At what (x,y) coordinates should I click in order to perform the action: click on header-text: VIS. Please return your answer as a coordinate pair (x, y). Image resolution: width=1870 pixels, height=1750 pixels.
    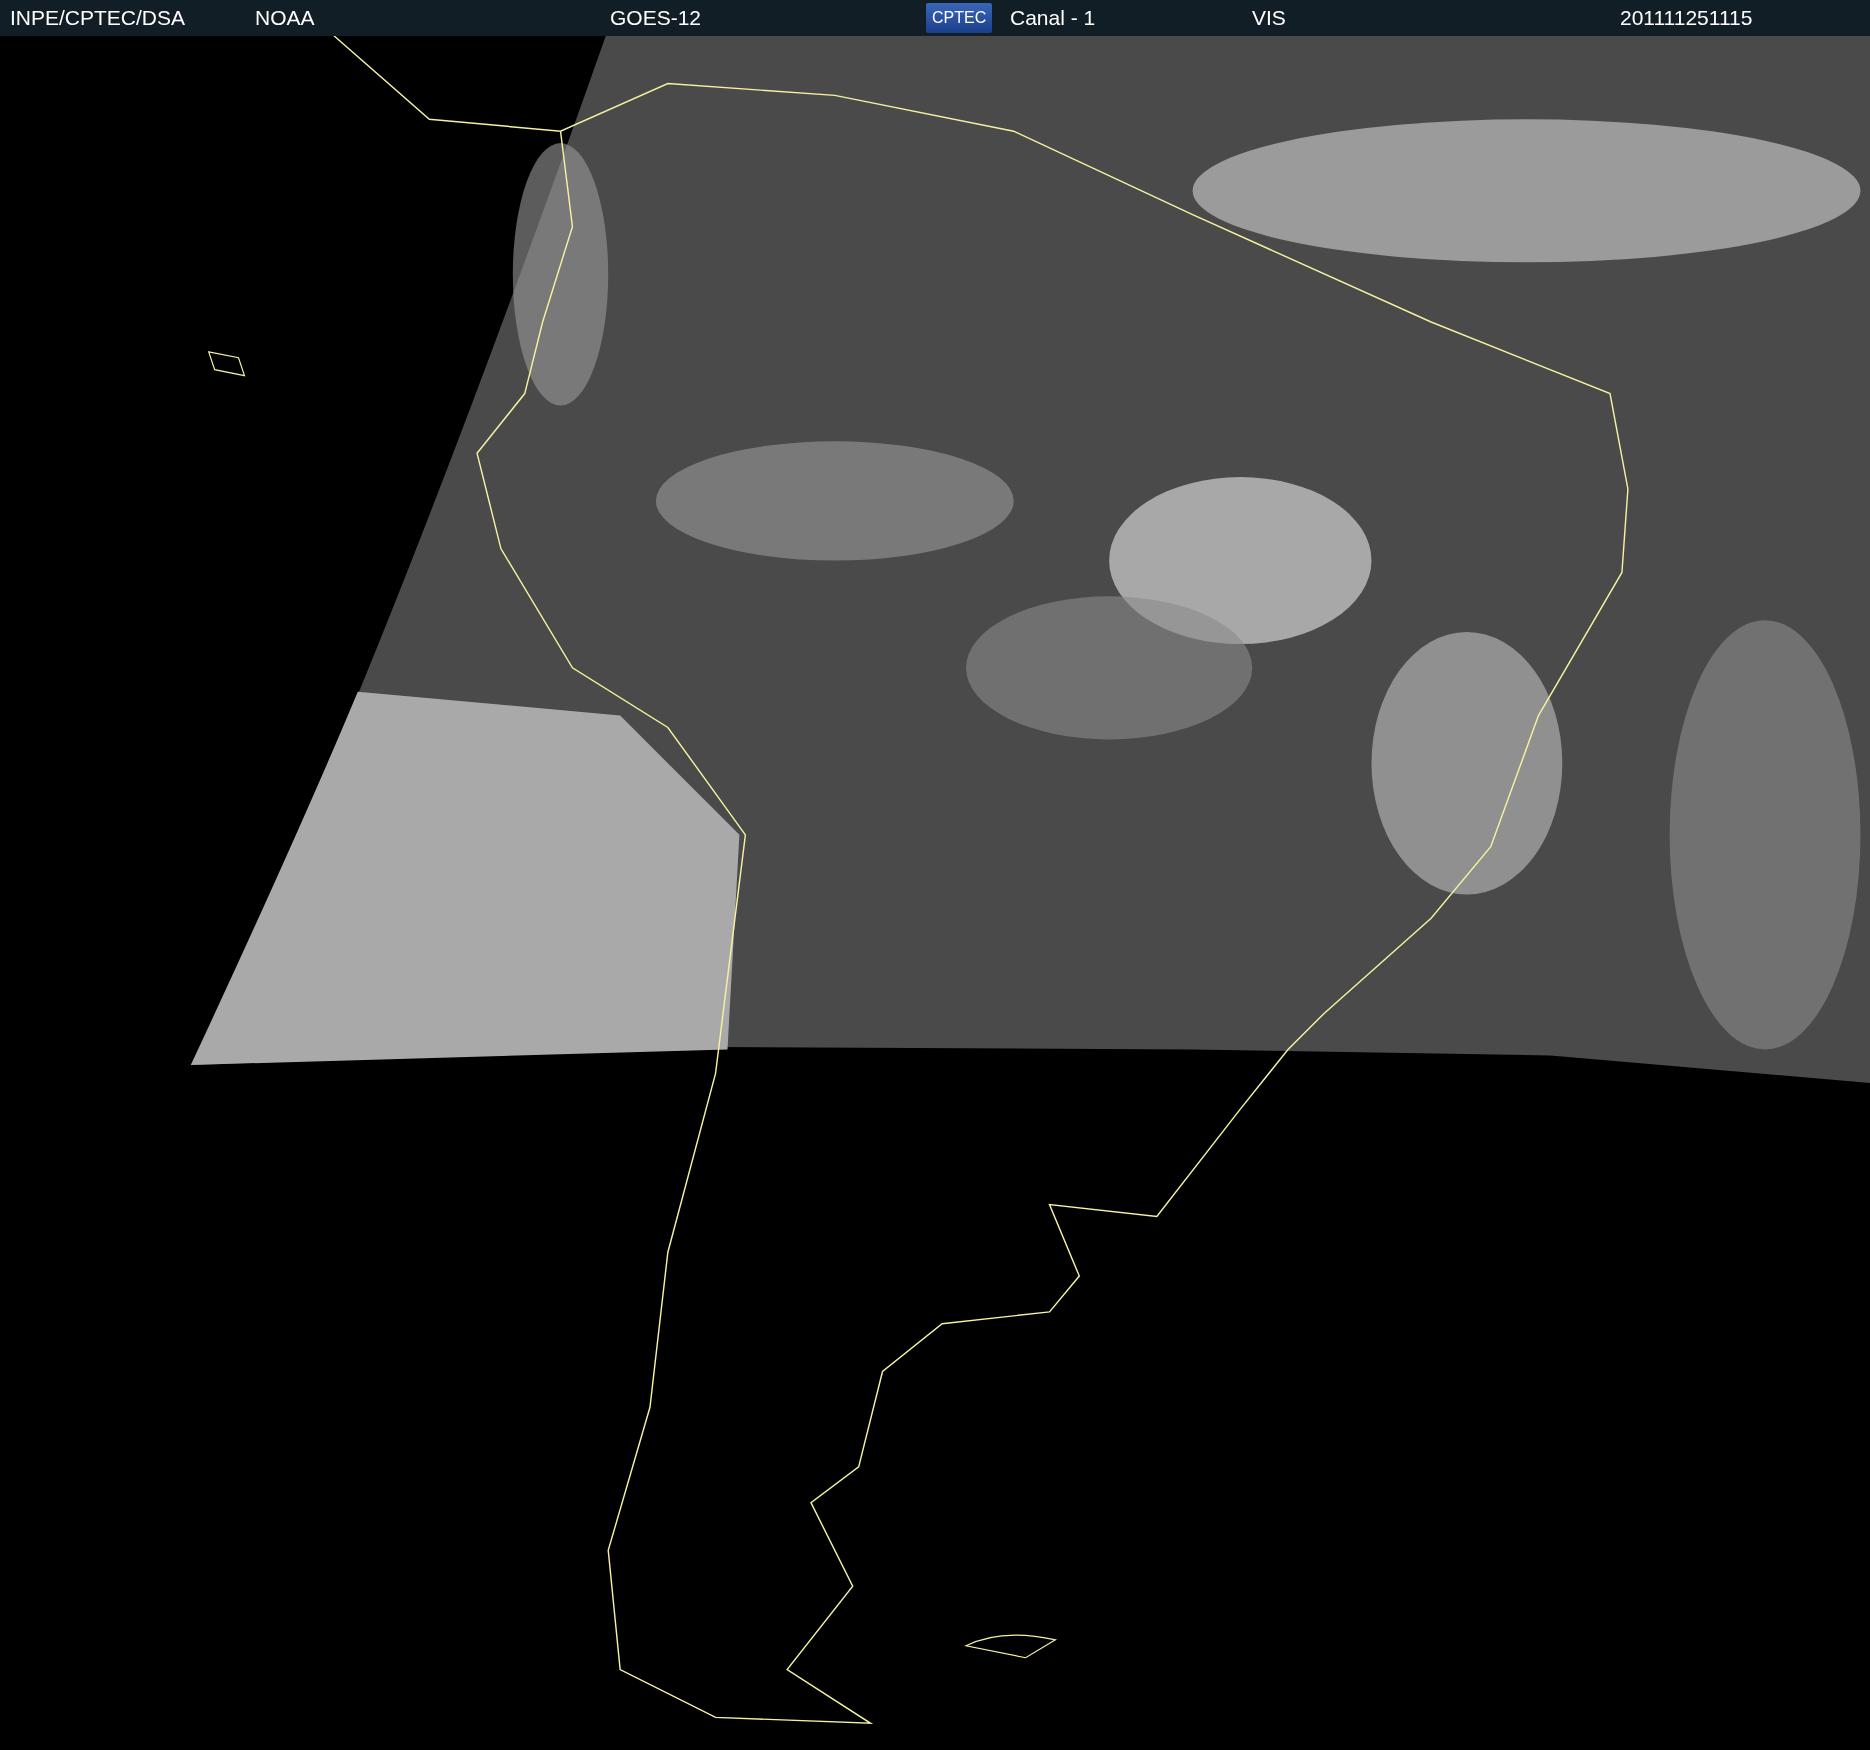
    Looking at the image, I should click on (1269, 18).